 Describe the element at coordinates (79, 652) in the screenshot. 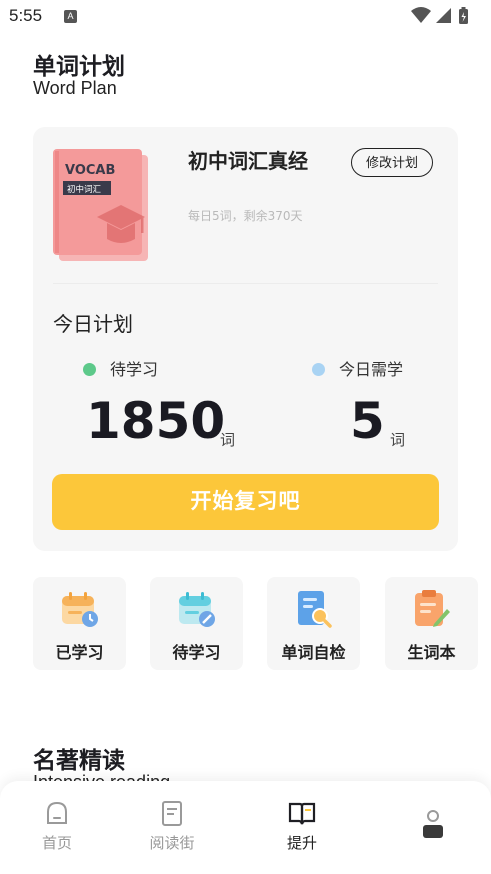

I see `tile-label: 已学习` at that location.